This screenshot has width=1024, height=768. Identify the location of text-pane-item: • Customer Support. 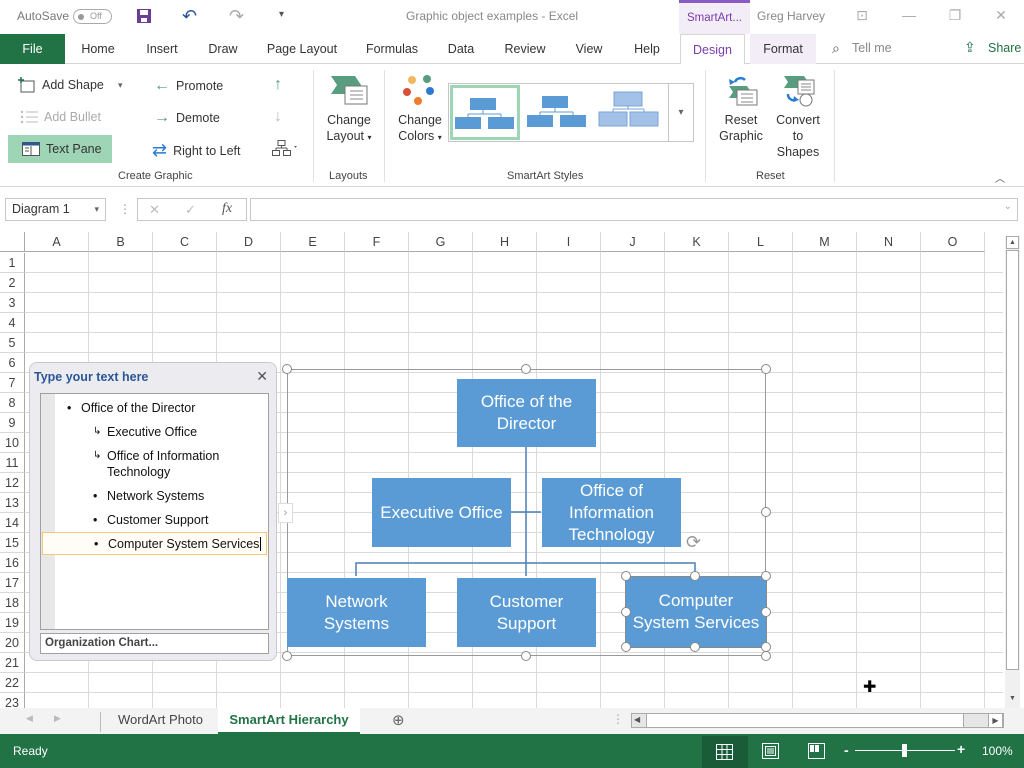
(150, 520).